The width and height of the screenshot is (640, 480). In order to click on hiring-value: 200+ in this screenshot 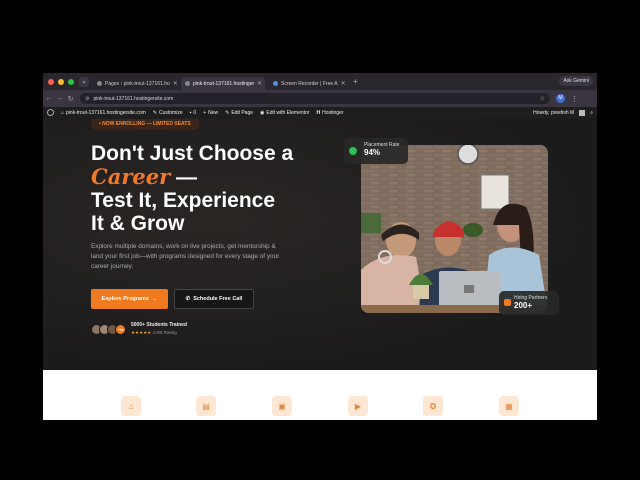, I will do `click(523, 305)`.